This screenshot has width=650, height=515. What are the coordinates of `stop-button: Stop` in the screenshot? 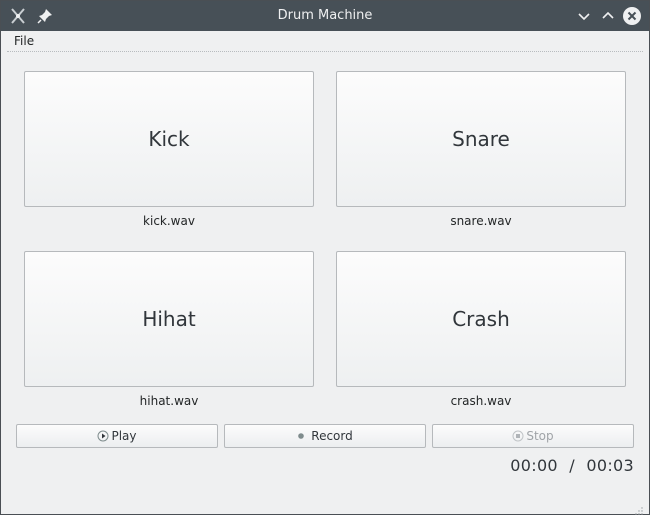 It's located at (533, 436).